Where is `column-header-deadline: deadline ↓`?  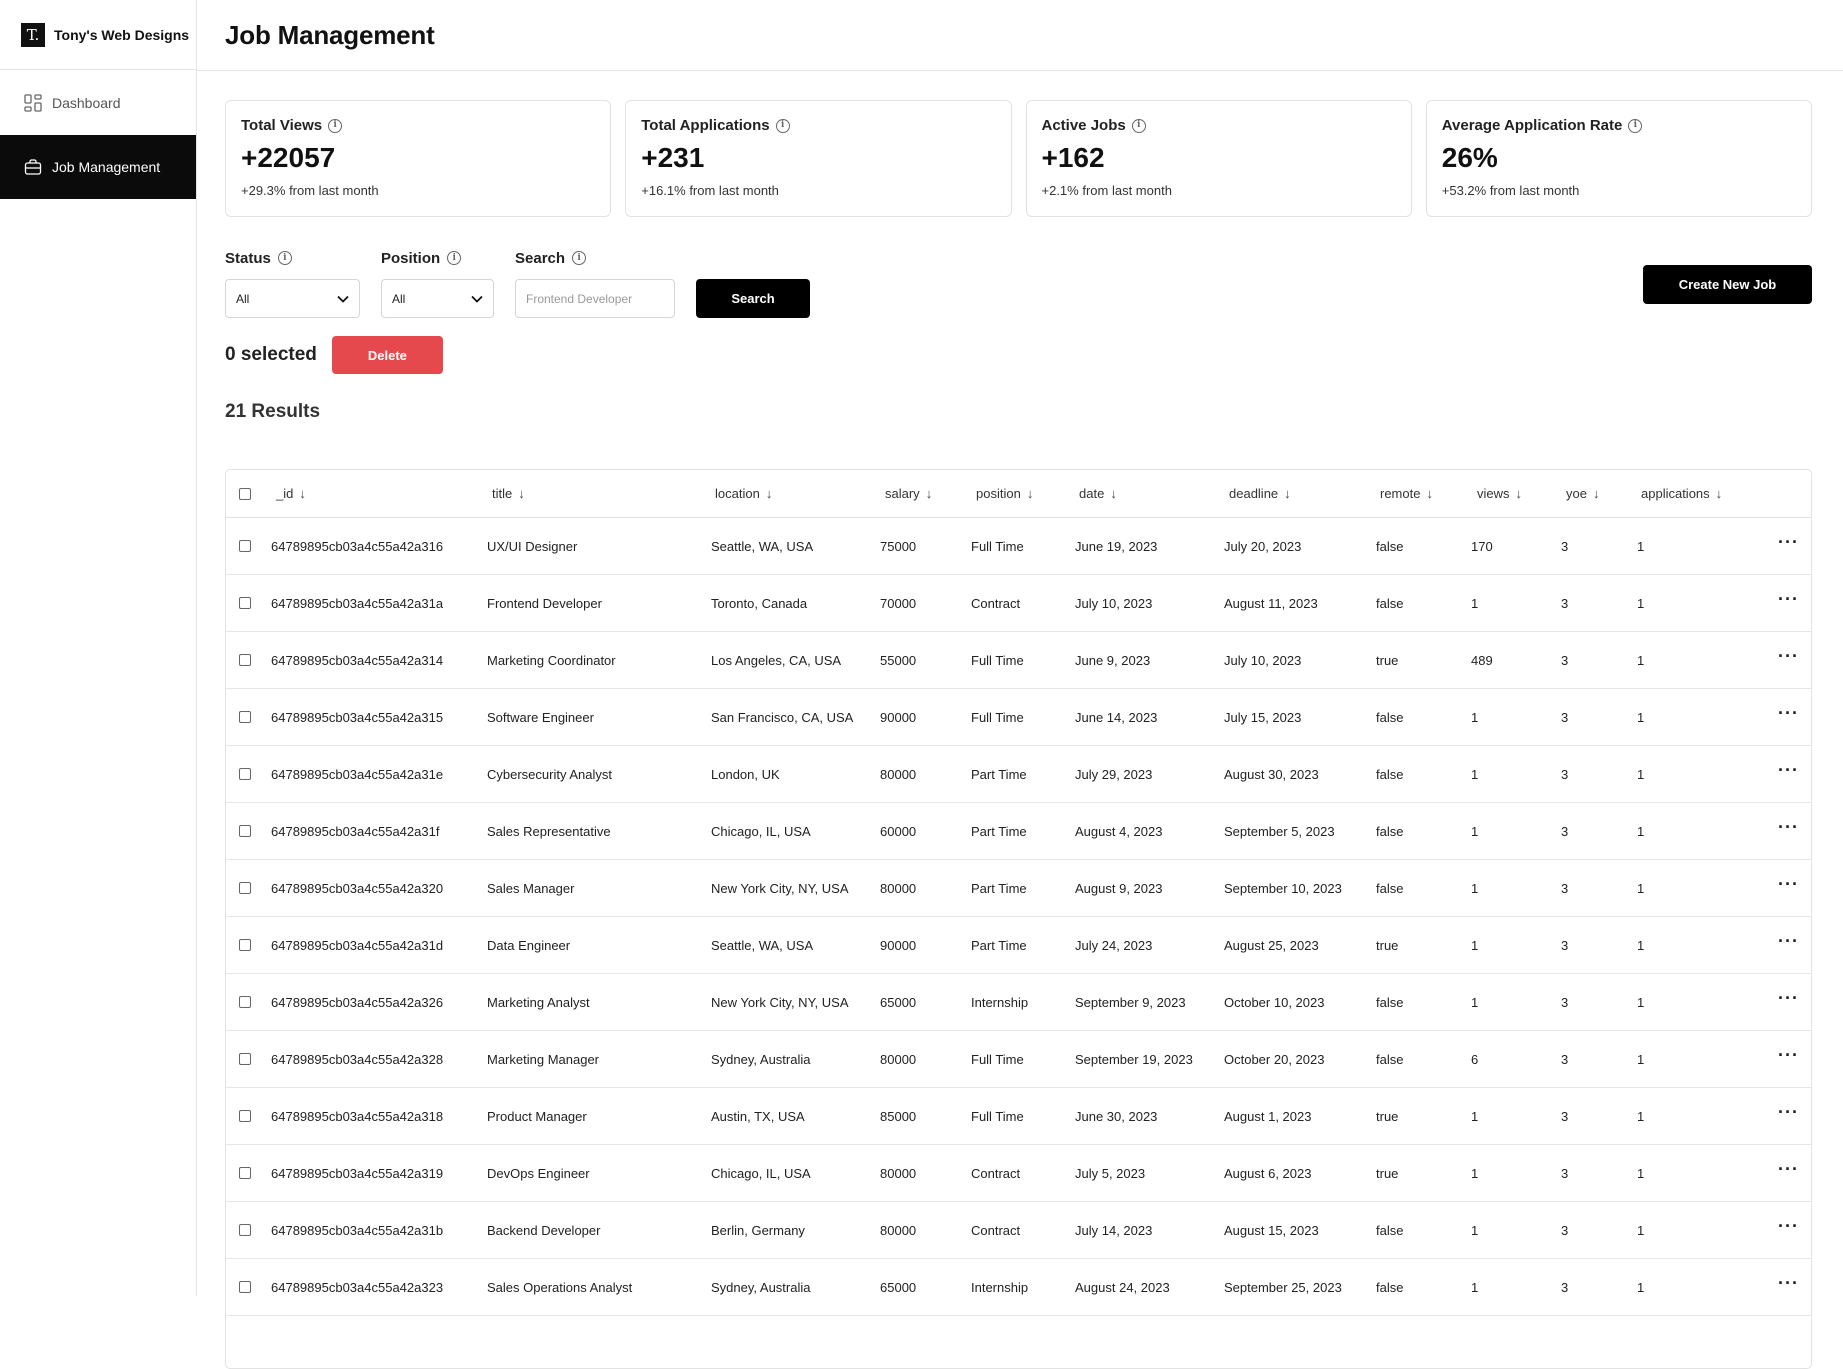
column-header-deadline: deadline ↓ is located at coordinates (1260, 493).